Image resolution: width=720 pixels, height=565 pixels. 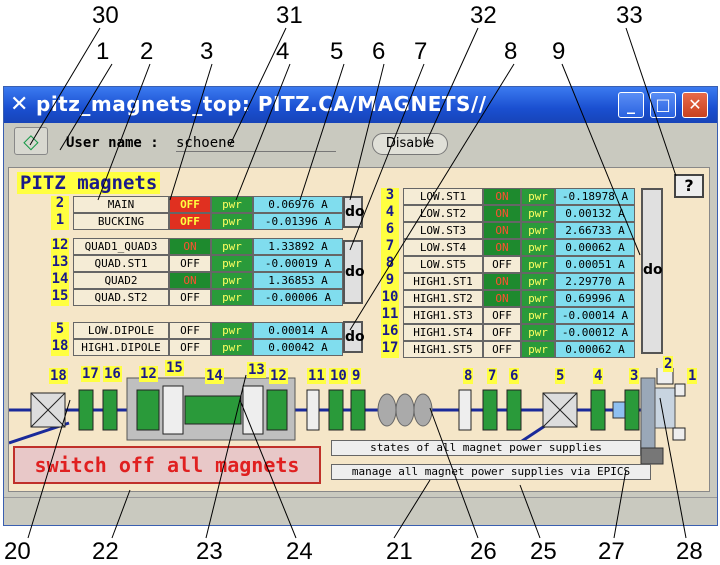 What do you see at coordinates (121, 330) in the screenshot?
I see `magnet-name: LOW.DIPOLE` at bounding box center [121, 330].